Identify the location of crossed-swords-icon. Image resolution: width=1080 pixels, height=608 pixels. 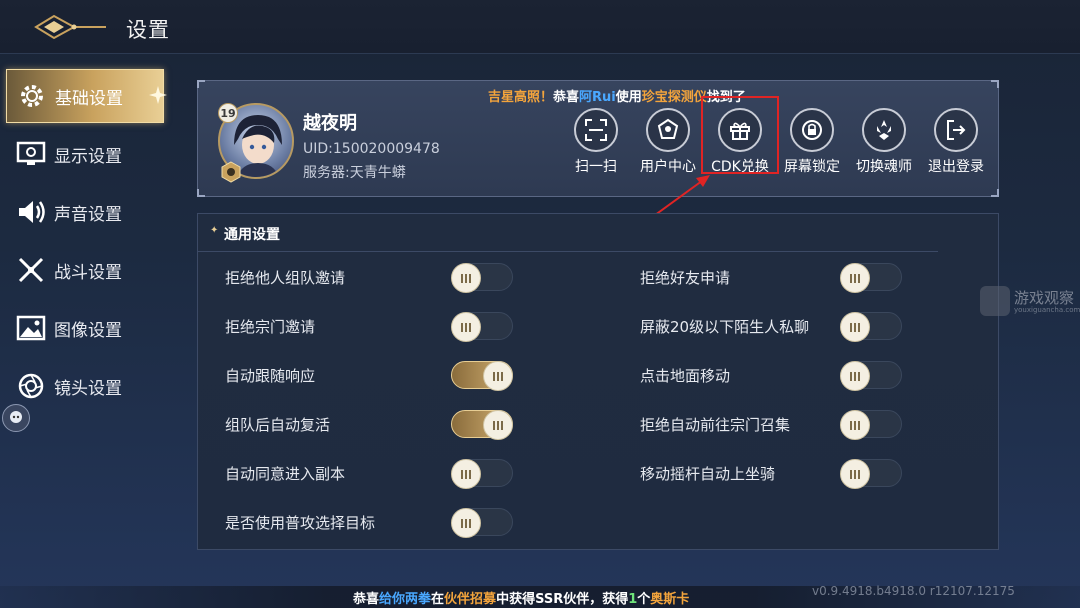
(31, 270).